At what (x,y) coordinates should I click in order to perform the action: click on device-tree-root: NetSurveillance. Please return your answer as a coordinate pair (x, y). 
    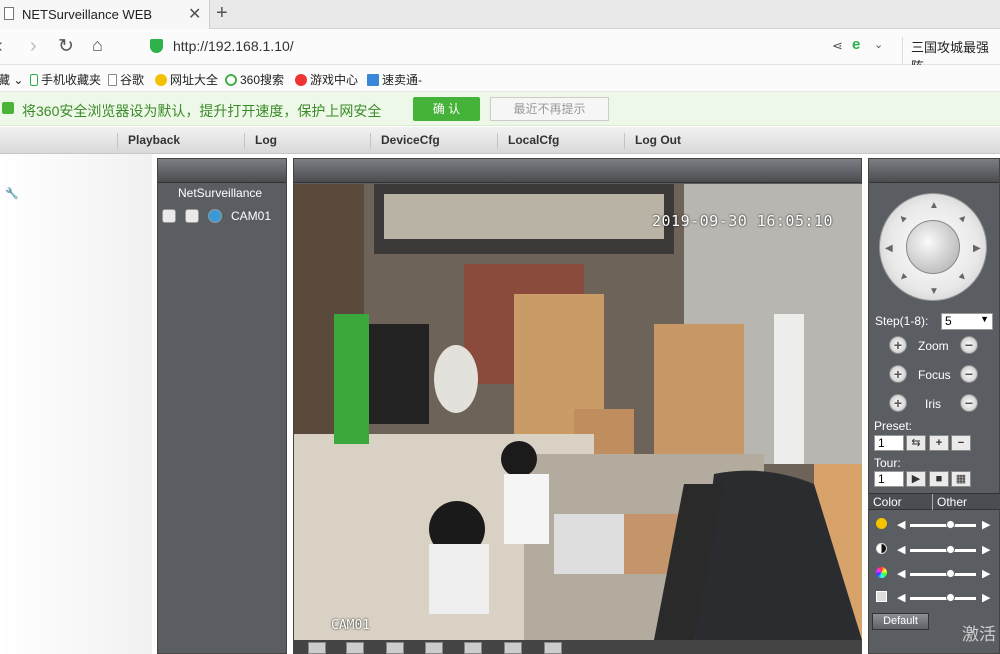
    Looking at the image, I should click on (220, 193).